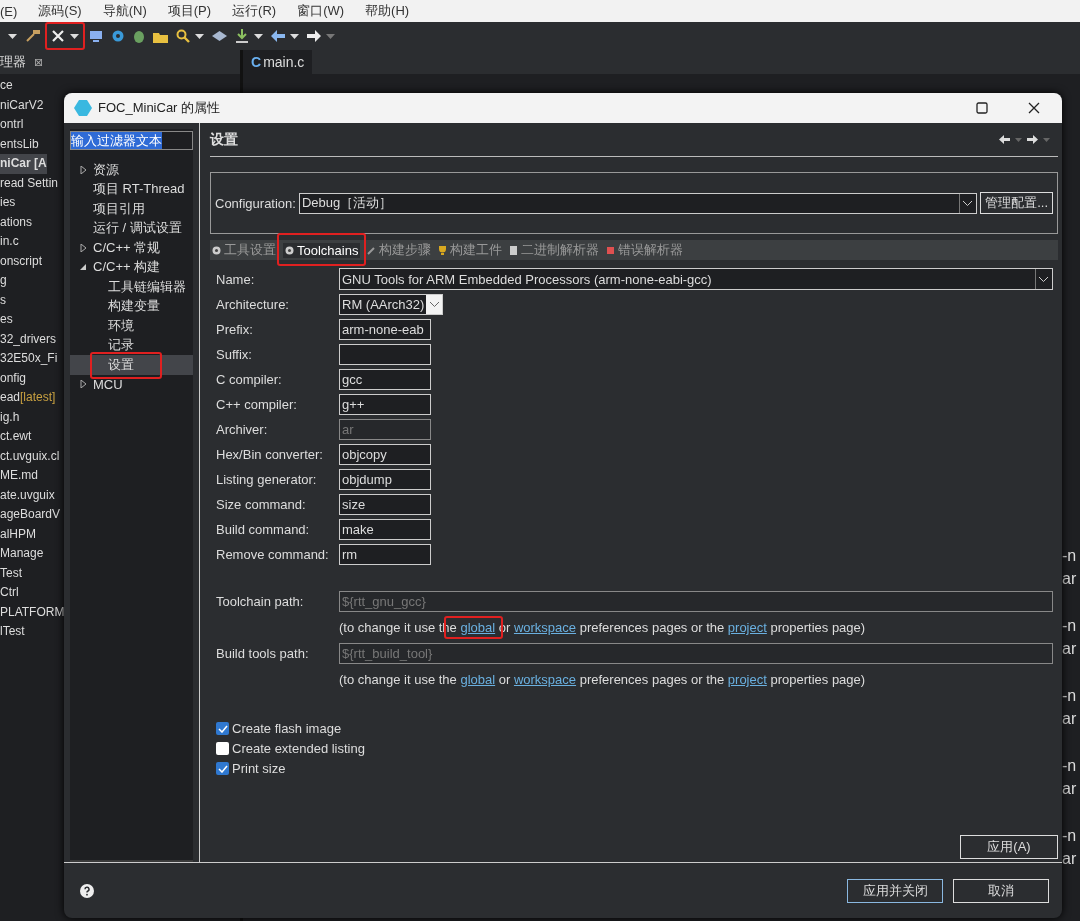 This screenshot has height=921, width=1080. What do you see at coordinates (30, 456) in the screenshot?
I see `tree-item: ct.uvguix.cl` at bounding box center [30, 456].